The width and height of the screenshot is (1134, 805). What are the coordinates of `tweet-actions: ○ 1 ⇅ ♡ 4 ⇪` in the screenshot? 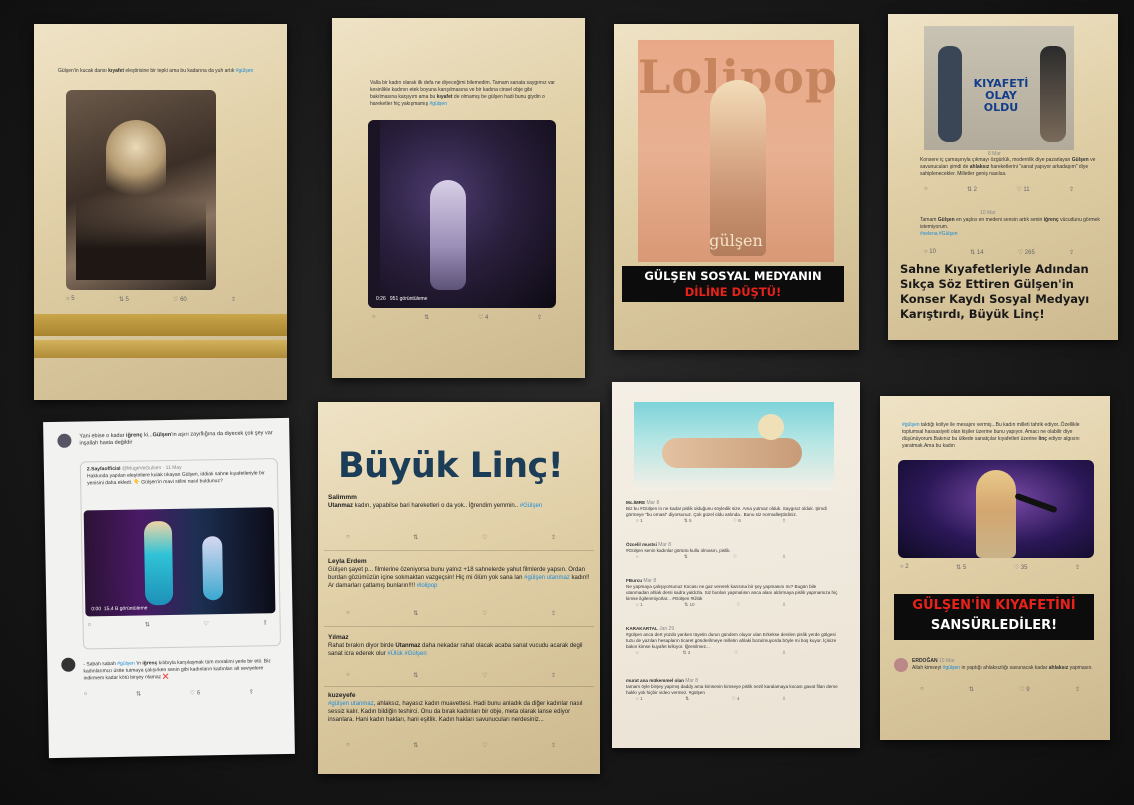 It's located at (711, 699).